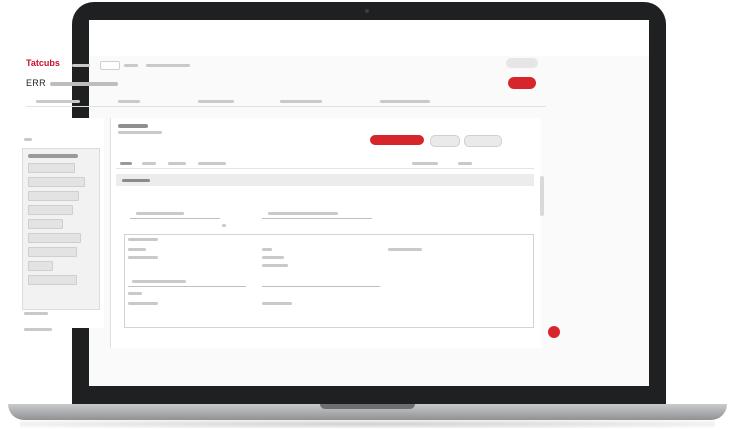  Describe the element at coordinates (159, 281) in the screenshot. I see `group-select-1-text` at that location.